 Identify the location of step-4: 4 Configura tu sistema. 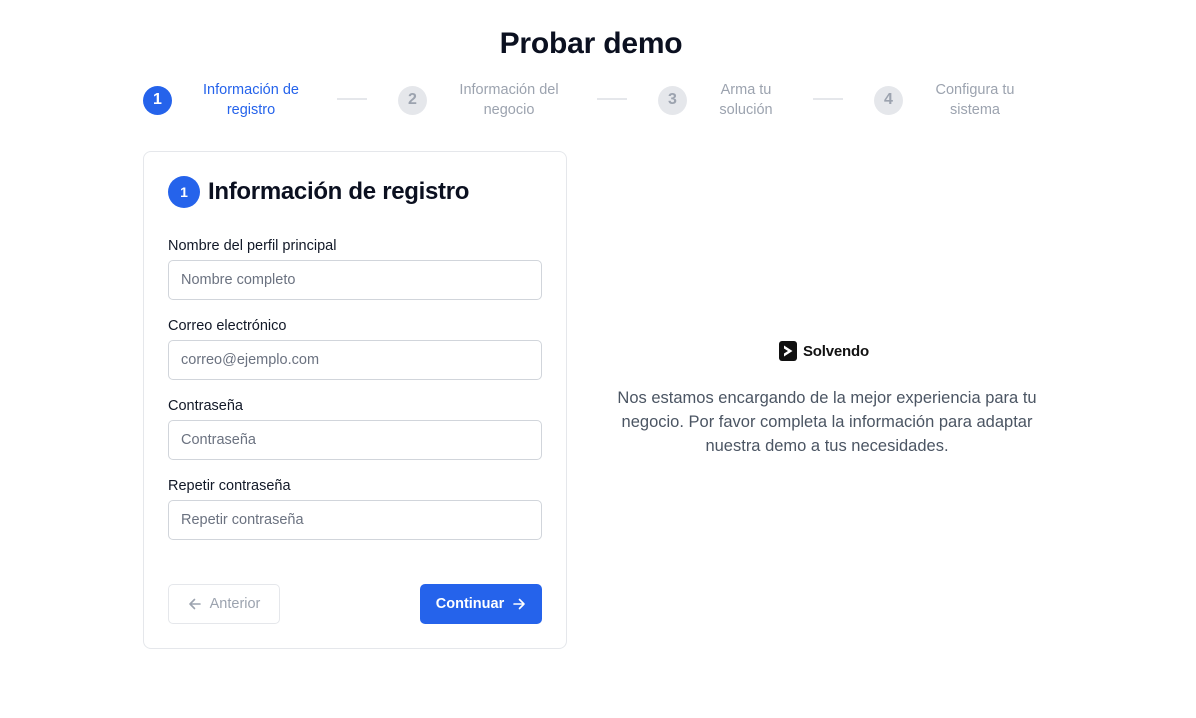
(960, 100).